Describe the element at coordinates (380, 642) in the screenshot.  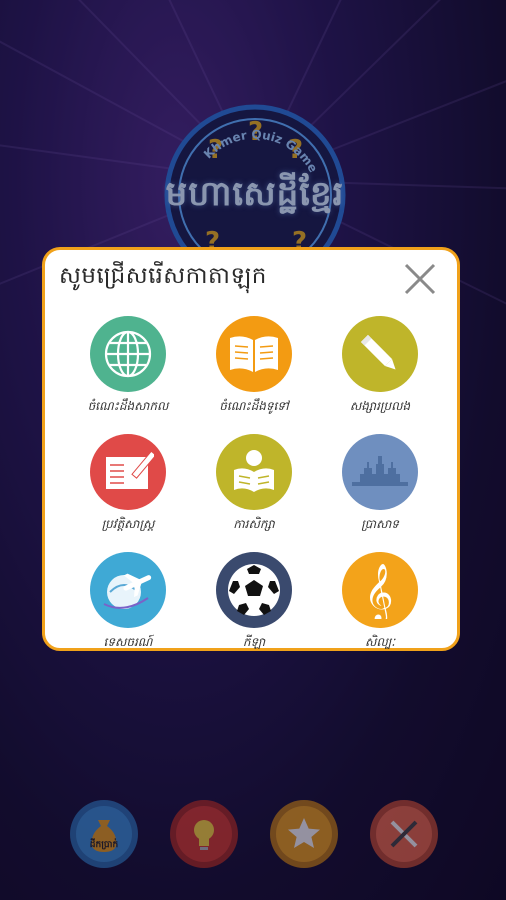
I see `category-label: សិល្បៈ` at that location.